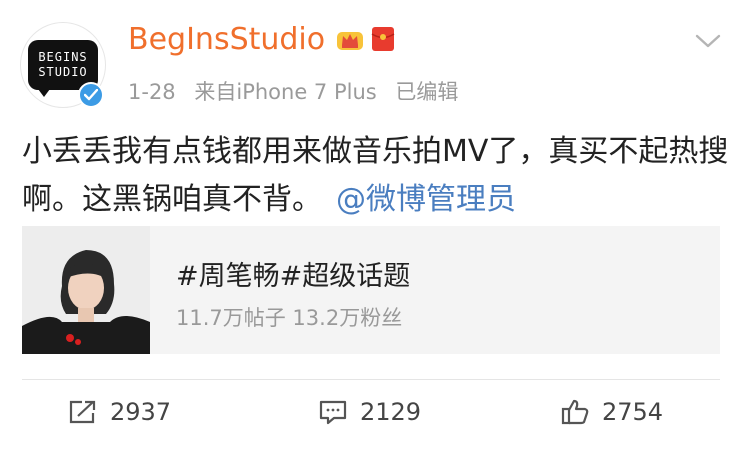 Image resolution: width=746 pixels, height=452 pixels. What do you see at coordinates (633, 412) in the screenshot?
I see `like-count: 2754` at bounding box center [633, 412].